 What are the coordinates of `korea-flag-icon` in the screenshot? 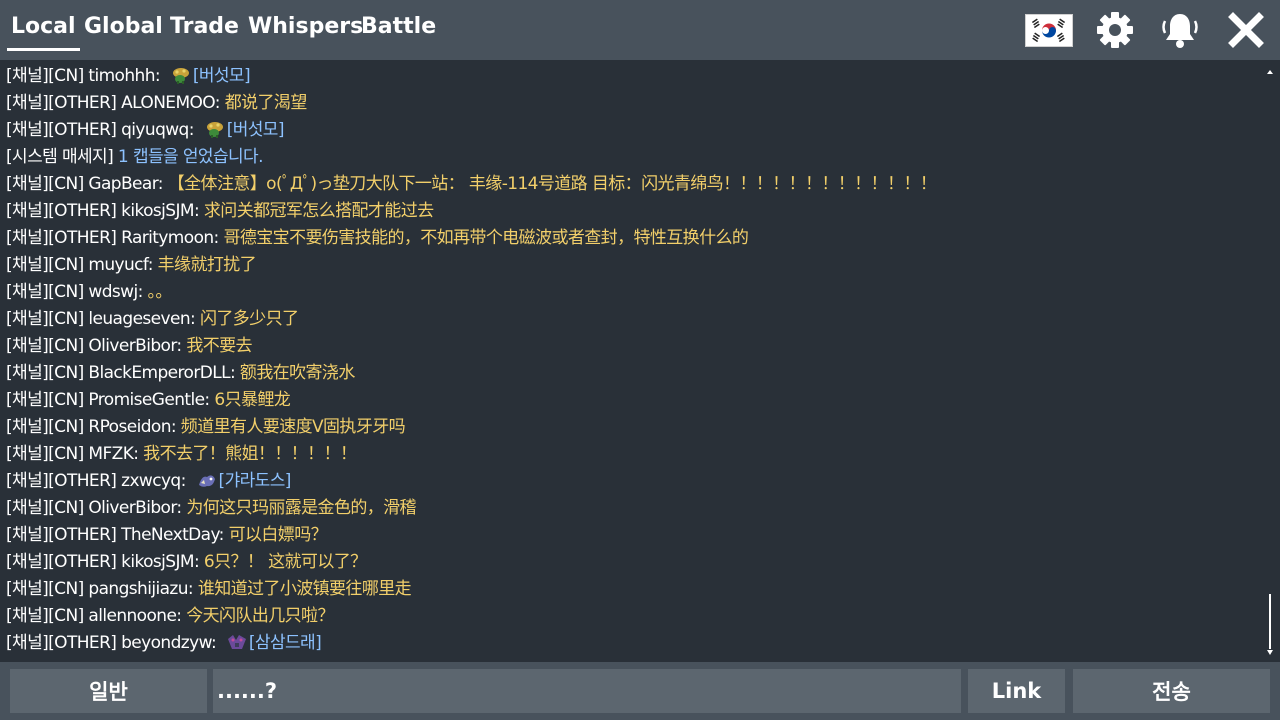 It's located at (1049, 30).